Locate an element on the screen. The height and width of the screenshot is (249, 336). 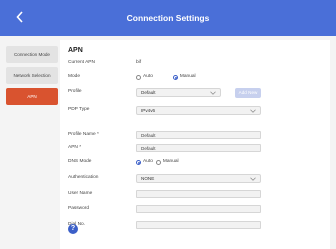
profile-name-input: Default is located at coordinates (198, 135).